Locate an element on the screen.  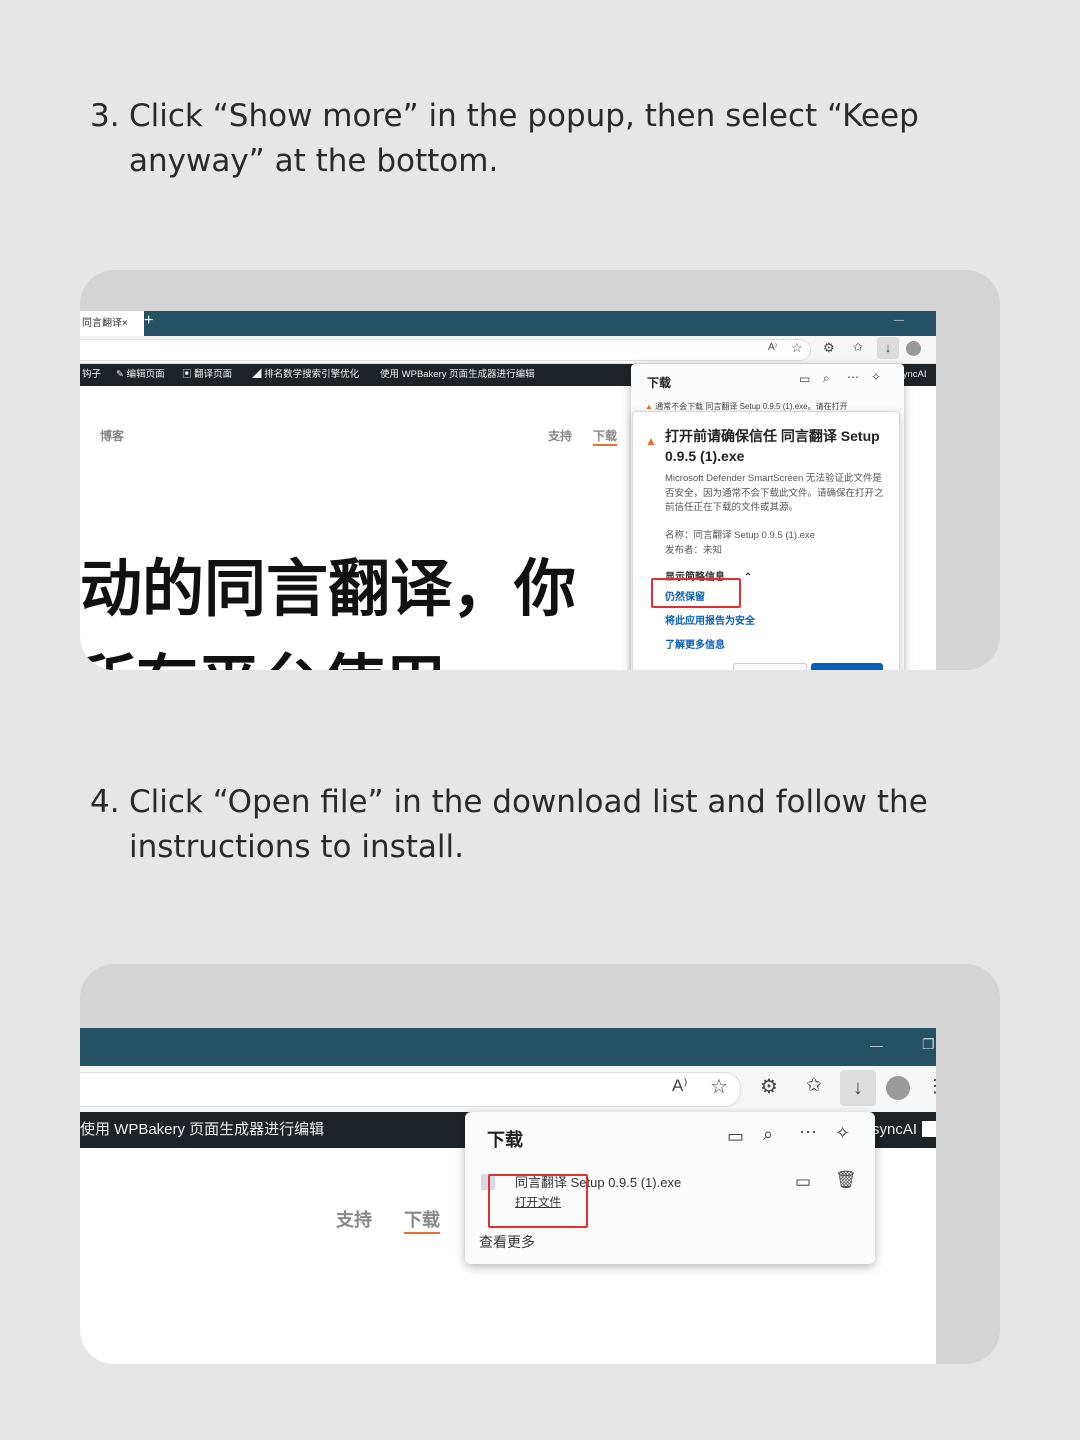
translate-page-item: ▣ 翻译页面 is located at coordinates (207, 375).